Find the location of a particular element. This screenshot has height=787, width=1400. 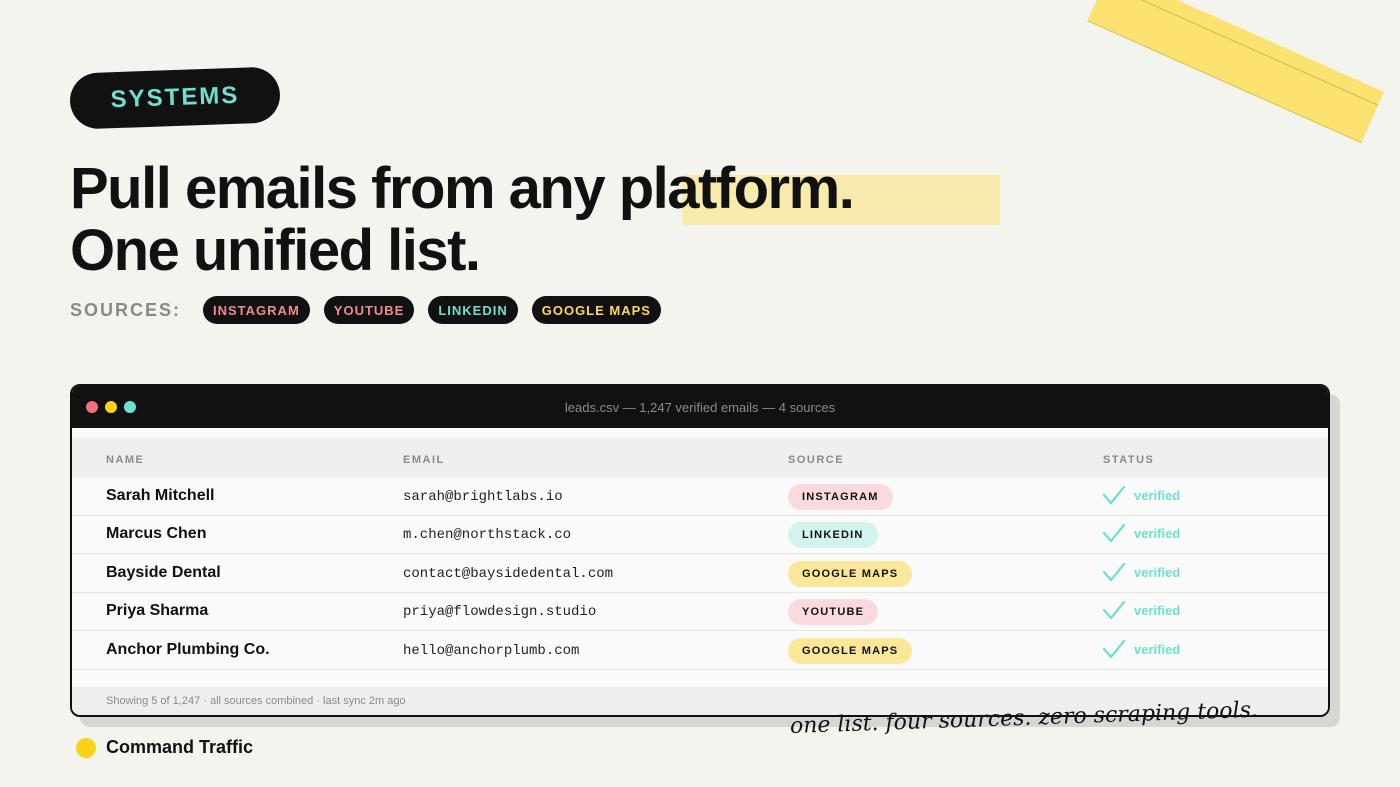

minimize-dot-icon is located at coordinates (111, 407).